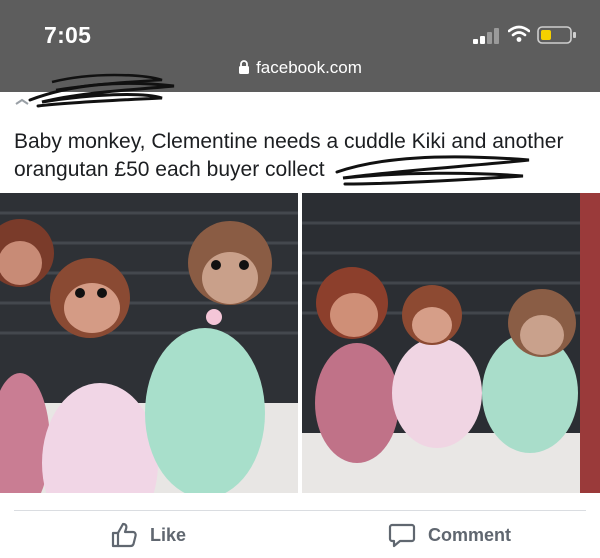  I want to click on url-text: facebook.com, so click(309, 67).